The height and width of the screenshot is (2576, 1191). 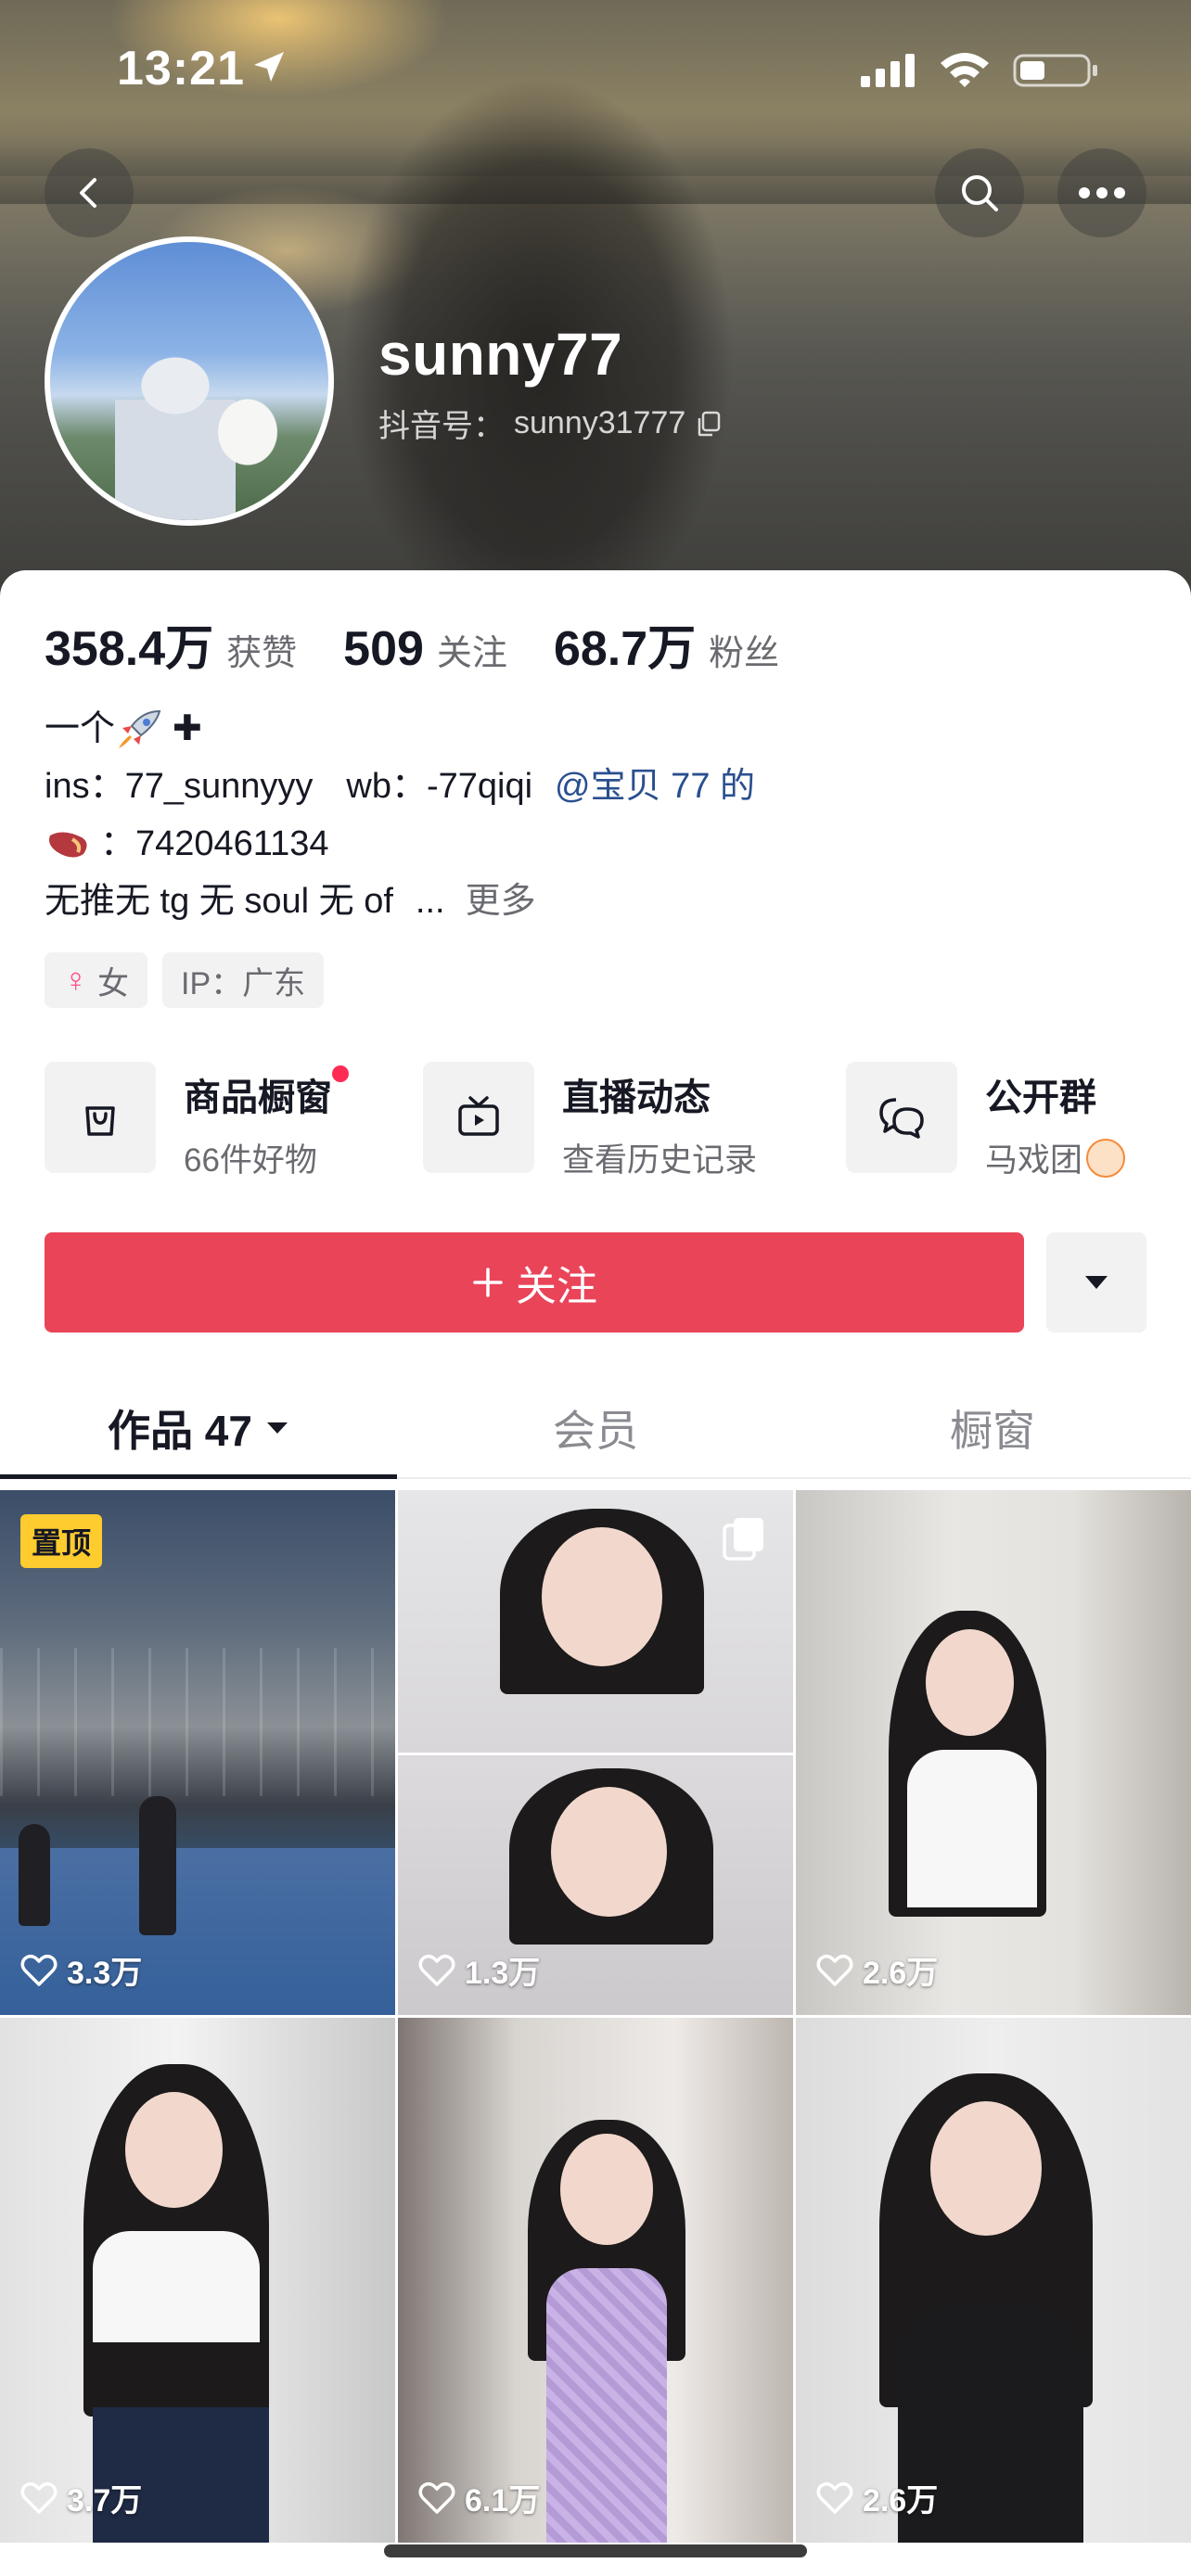 What do you see at coordinates (666, 644) in the screenshot?
I see `stat-followers: 68.7万 粉丝` at bounding box center [666, 644].